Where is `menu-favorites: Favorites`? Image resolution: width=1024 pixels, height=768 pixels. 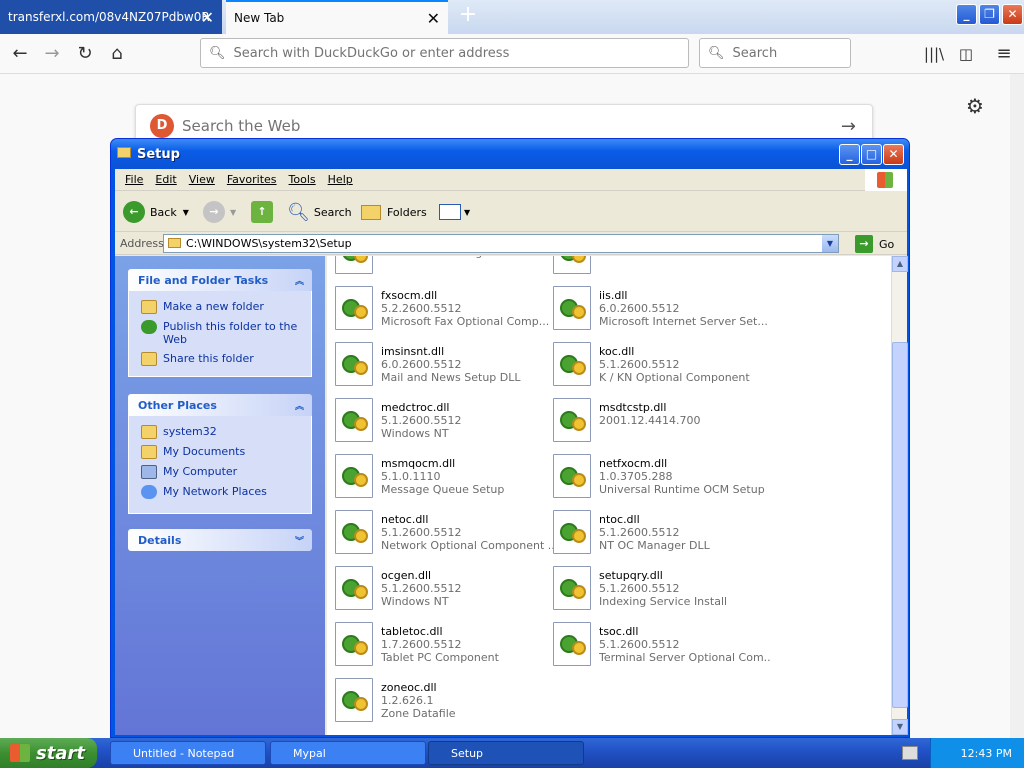
menu-favorites: Favorites is located at coordinates (252, 179).